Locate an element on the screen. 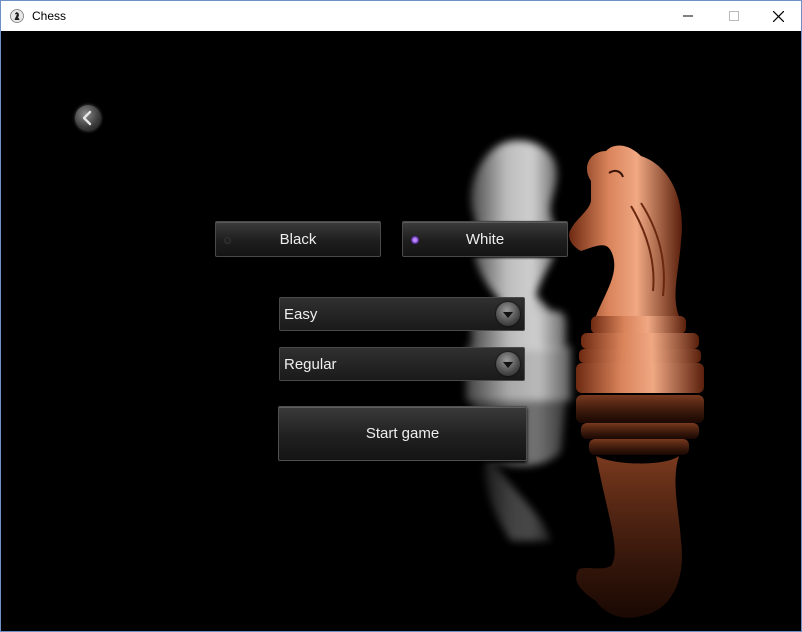  start-game-button: Start game is located at coordinates (402, 433).